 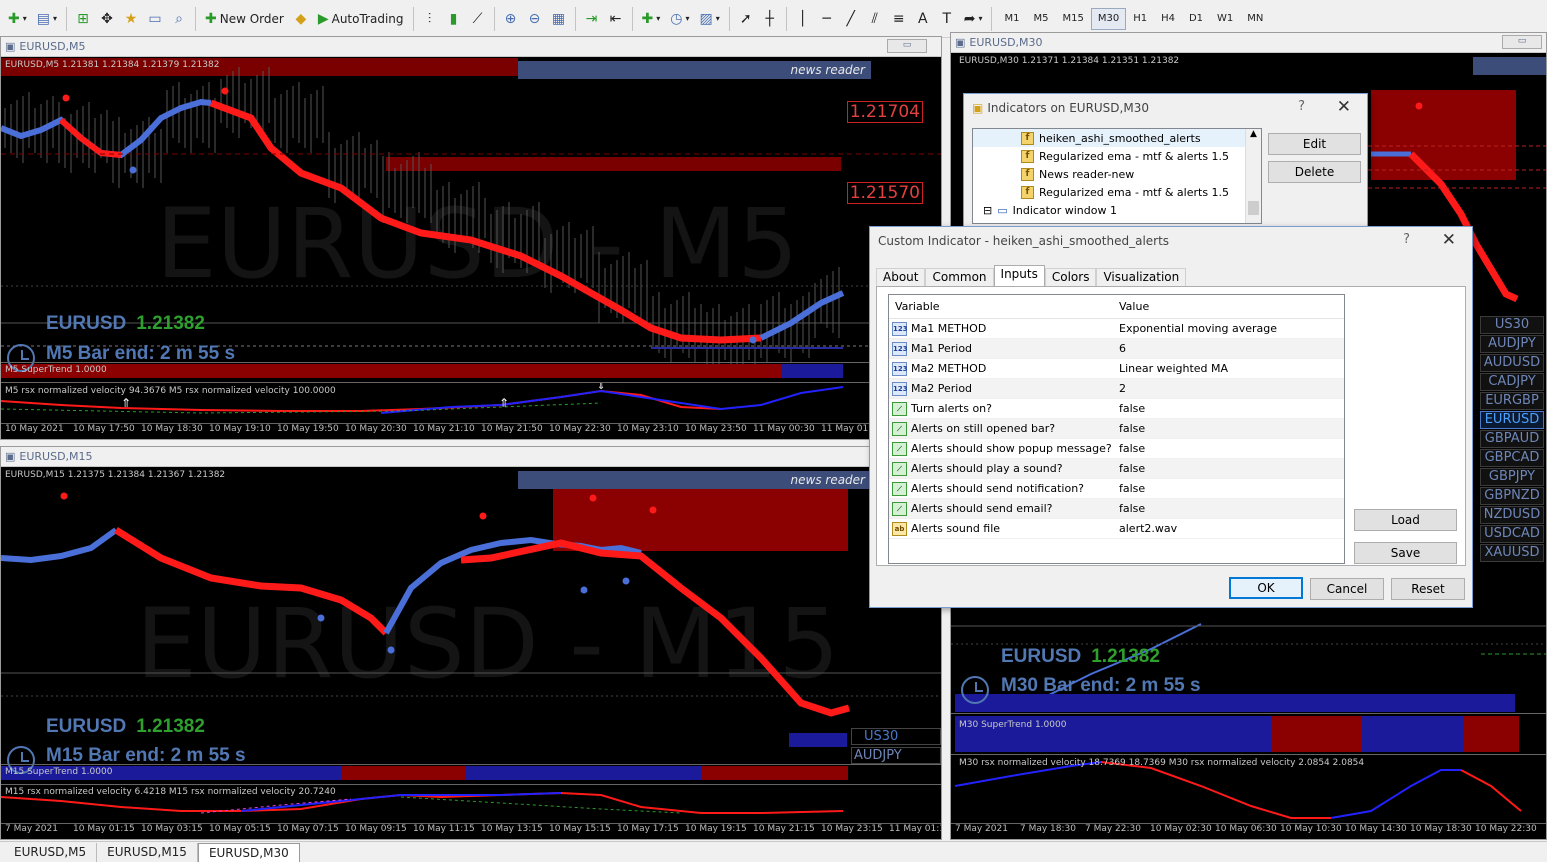 What do you see at coordinates (746, 19) in the screenshot?
I see `cursor-button: ➚` at bounding box center [746, 19].